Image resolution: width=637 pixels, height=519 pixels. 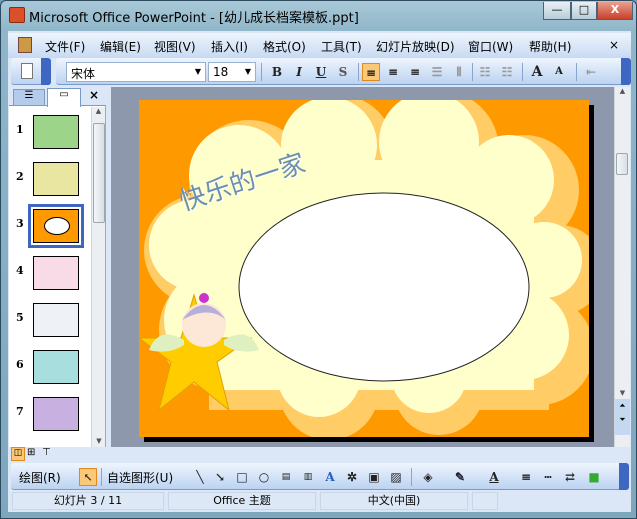 What do you see at coordinates (31, 452) in the screenshot?
I see `slide-sorter-button: ⊞` at bounding box center [31, 452].